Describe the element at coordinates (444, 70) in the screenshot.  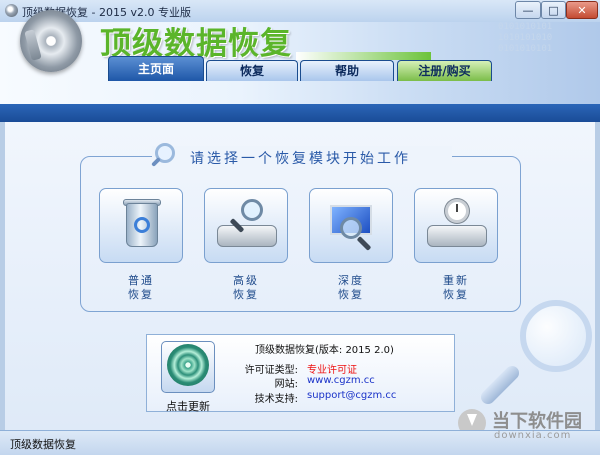
I see `tab-register: 注册/购买` at that location.